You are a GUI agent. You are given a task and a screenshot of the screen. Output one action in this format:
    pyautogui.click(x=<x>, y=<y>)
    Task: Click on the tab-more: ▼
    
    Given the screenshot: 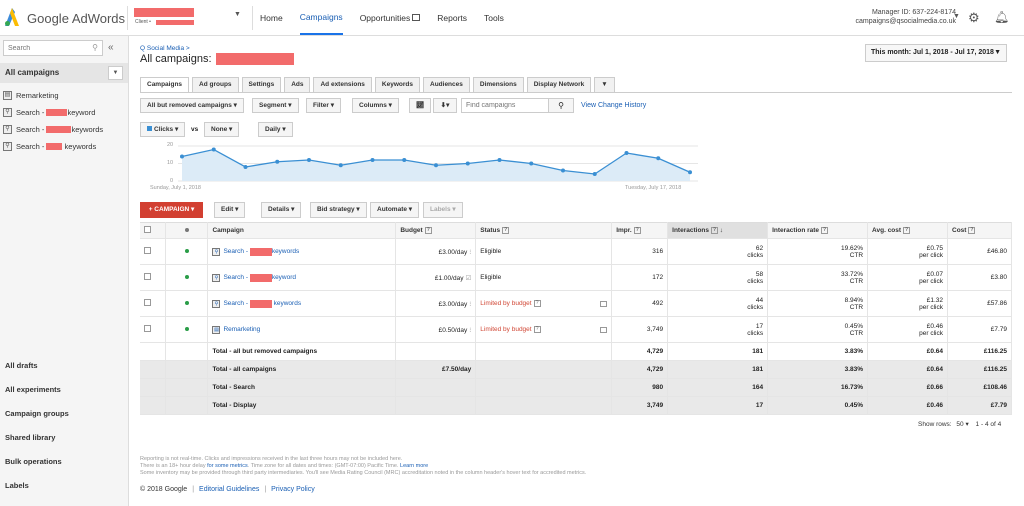 What is the action you would take?
    pyautogui.click(x=604, y=85)
    